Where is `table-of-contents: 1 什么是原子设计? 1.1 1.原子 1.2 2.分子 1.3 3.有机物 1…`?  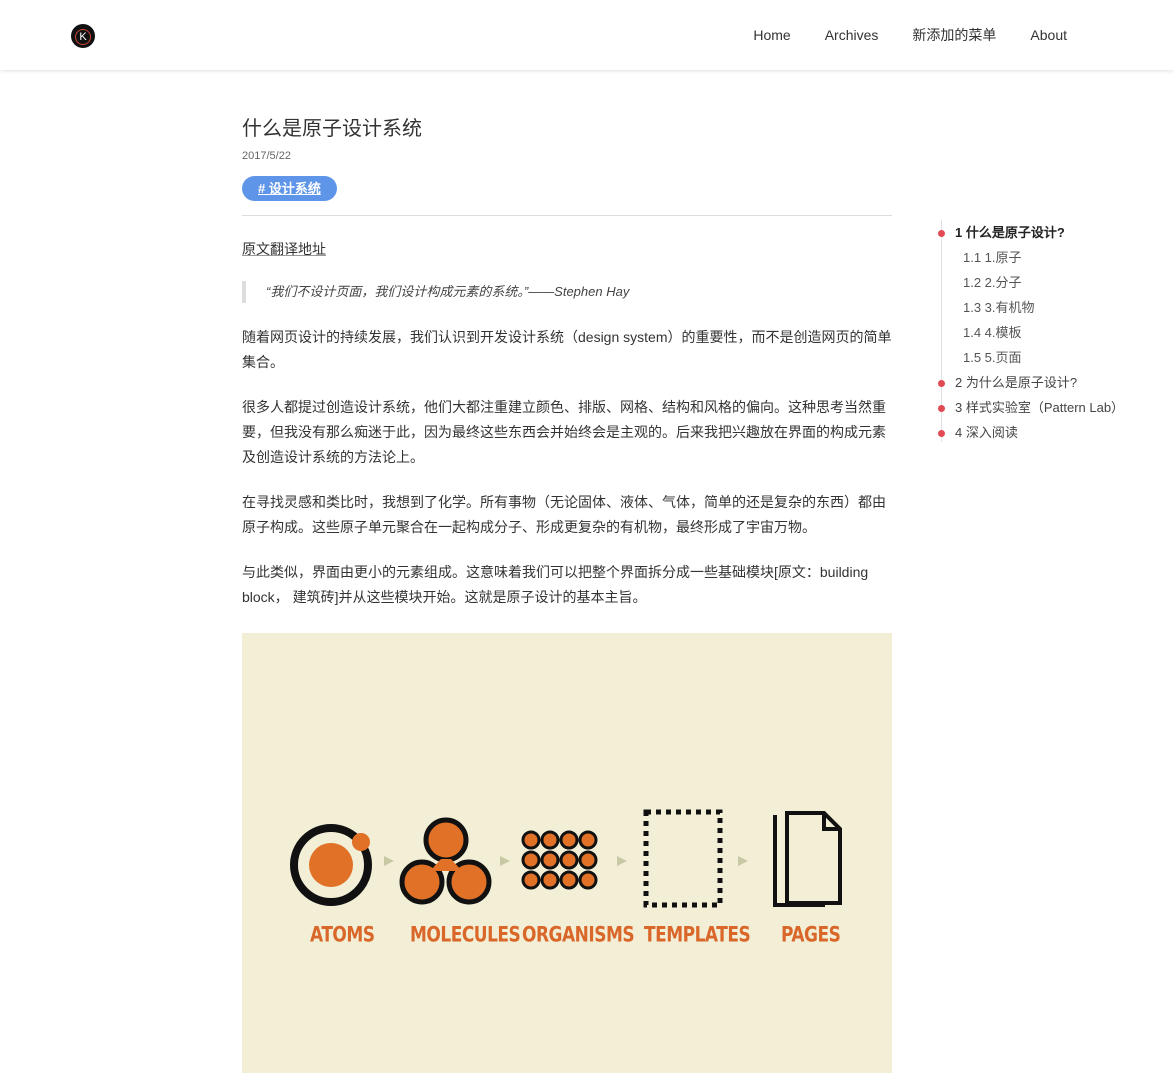 table-of-contents: 1 什么是原子设计? 1.1 1.原子 1.2 2.分子 1.3 3.有机物 1… is located at coordinates (1039, 332).